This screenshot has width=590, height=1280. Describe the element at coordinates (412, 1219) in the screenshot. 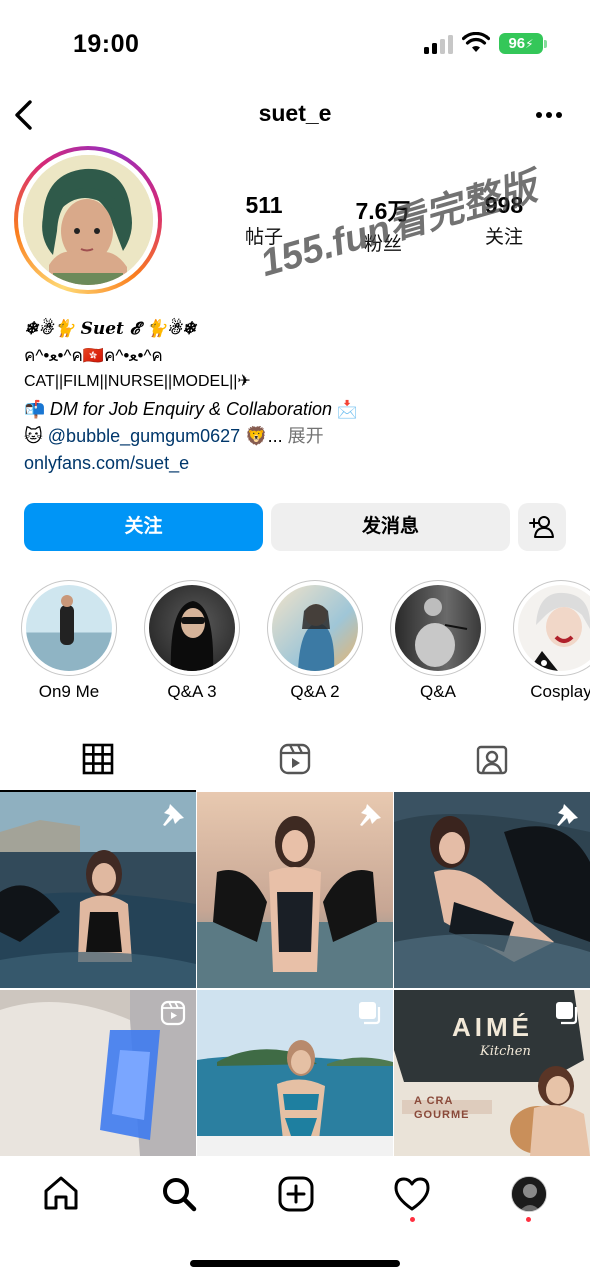

I see `activity-notification-dot` at that location.